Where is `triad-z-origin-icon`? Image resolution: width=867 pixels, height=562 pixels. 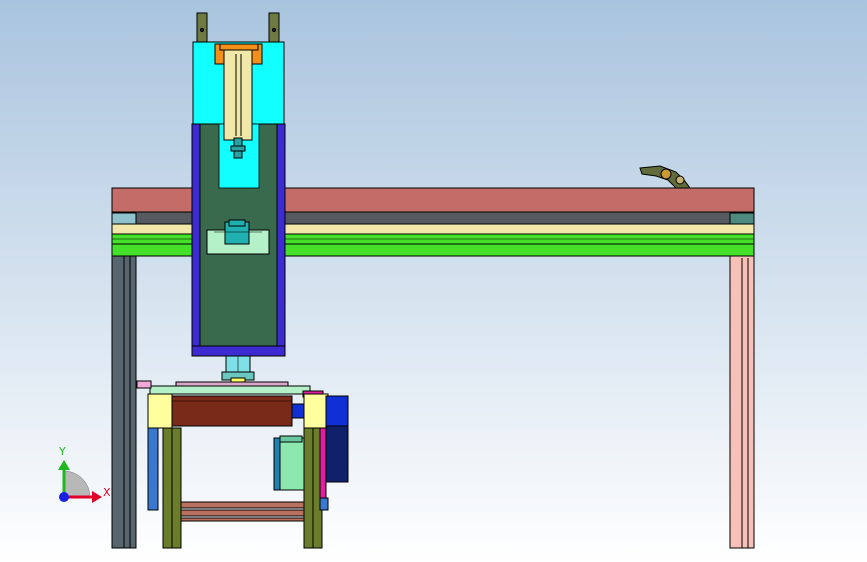
triad-z-origin-icon is located at coordinates (64, 497).